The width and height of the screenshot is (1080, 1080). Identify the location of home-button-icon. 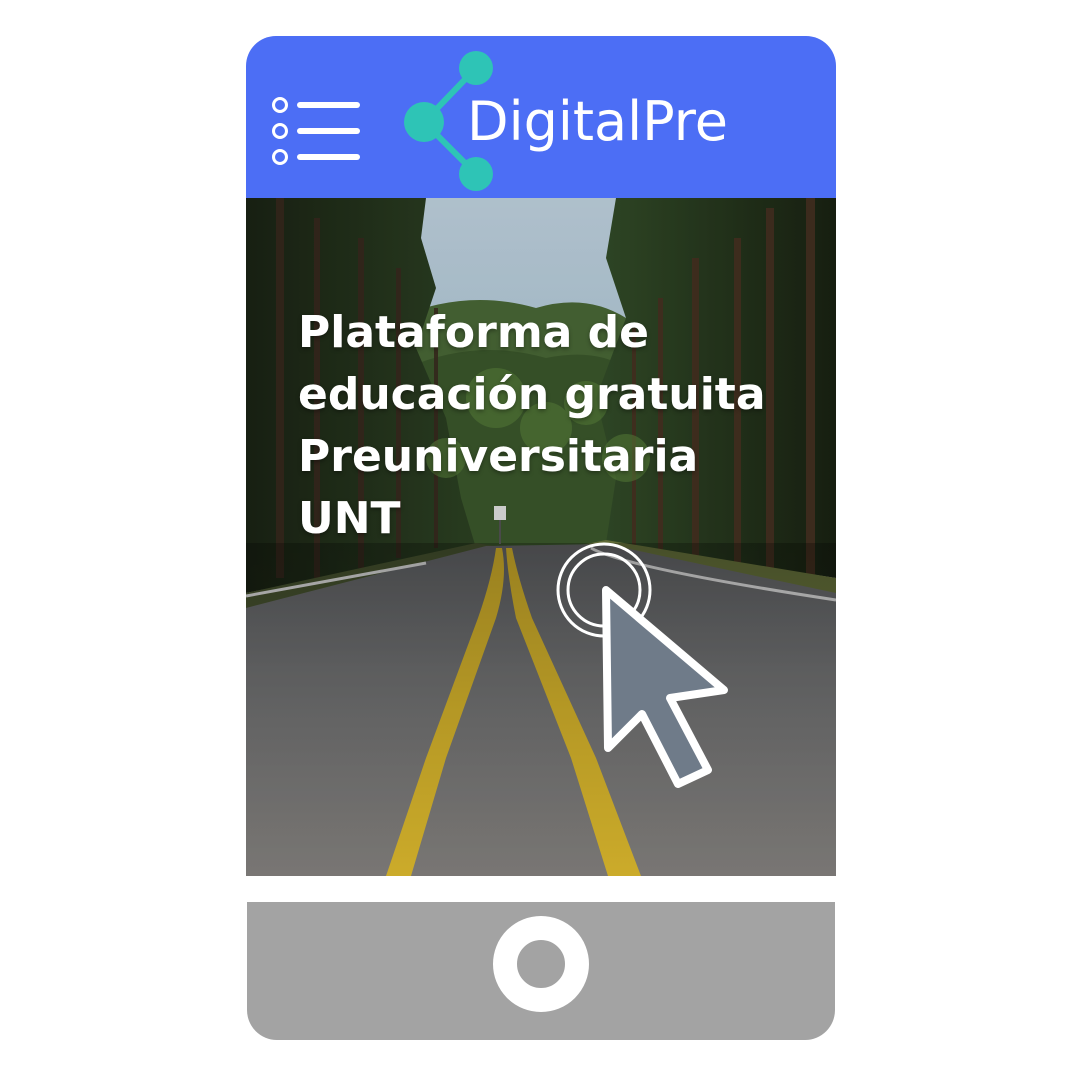
(541, 964).